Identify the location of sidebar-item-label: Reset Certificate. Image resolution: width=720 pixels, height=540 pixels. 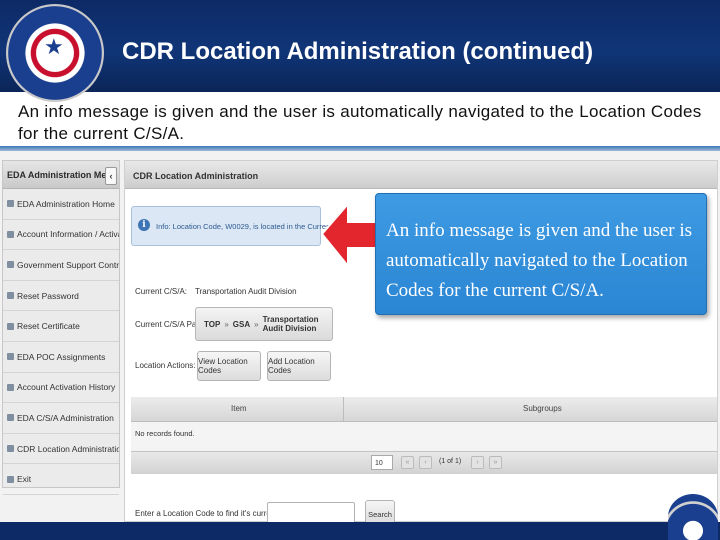
(48, 326).